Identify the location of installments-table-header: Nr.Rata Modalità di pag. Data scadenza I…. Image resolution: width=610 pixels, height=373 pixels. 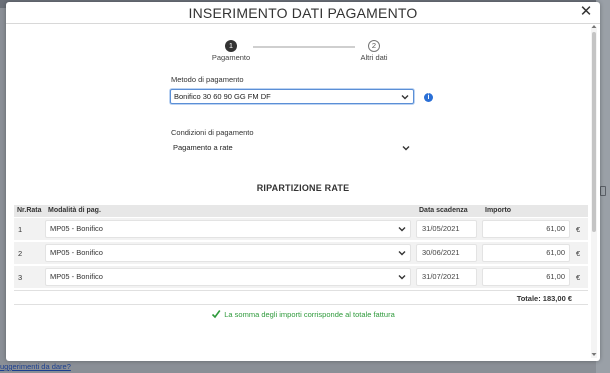
(301, 211).